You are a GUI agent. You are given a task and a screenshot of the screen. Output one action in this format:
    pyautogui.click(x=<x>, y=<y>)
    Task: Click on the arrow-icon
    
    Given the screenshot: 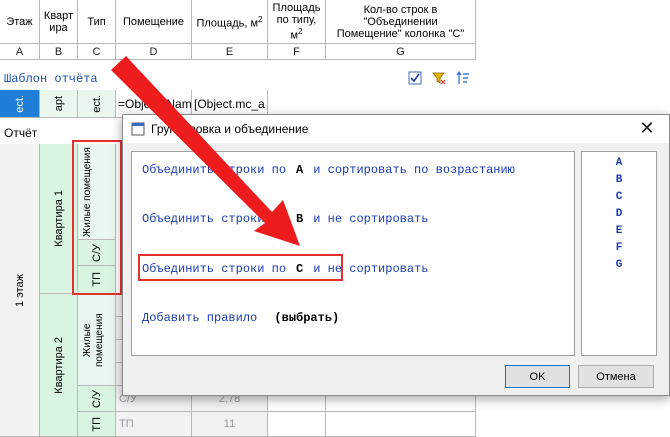 What is the action you would take?
    pyautogui.click(x=205, y=151)
    